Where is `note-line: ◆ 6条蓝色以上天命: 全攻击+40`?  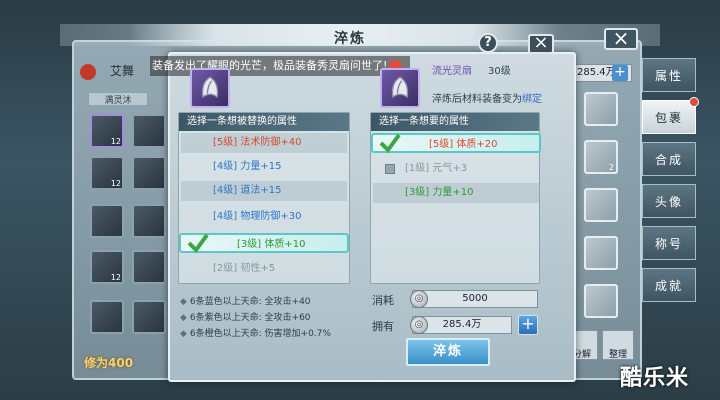
note-line: ◆ 6条蓝色以上天命: 全攻击+40 is located at coordinates (245, 302).